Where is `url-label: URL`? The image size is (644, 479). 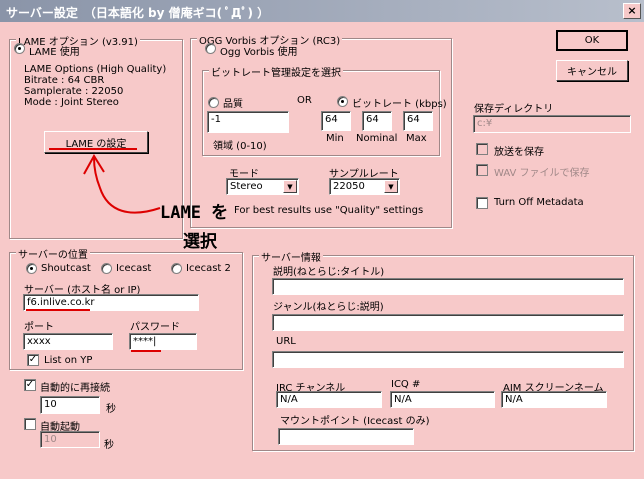
url-label: URL is located at coordinates (286, 341).